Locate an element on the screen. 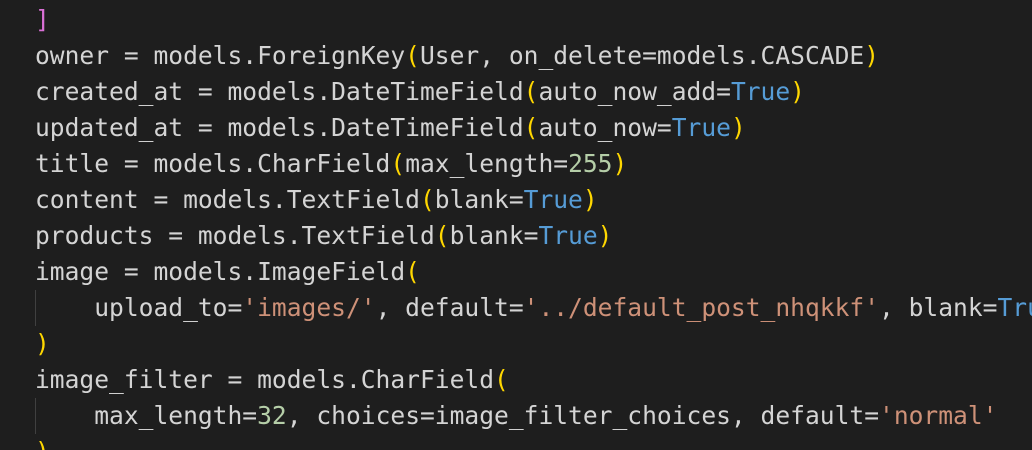  code-token: 255 is located at coordinates (590, 163).